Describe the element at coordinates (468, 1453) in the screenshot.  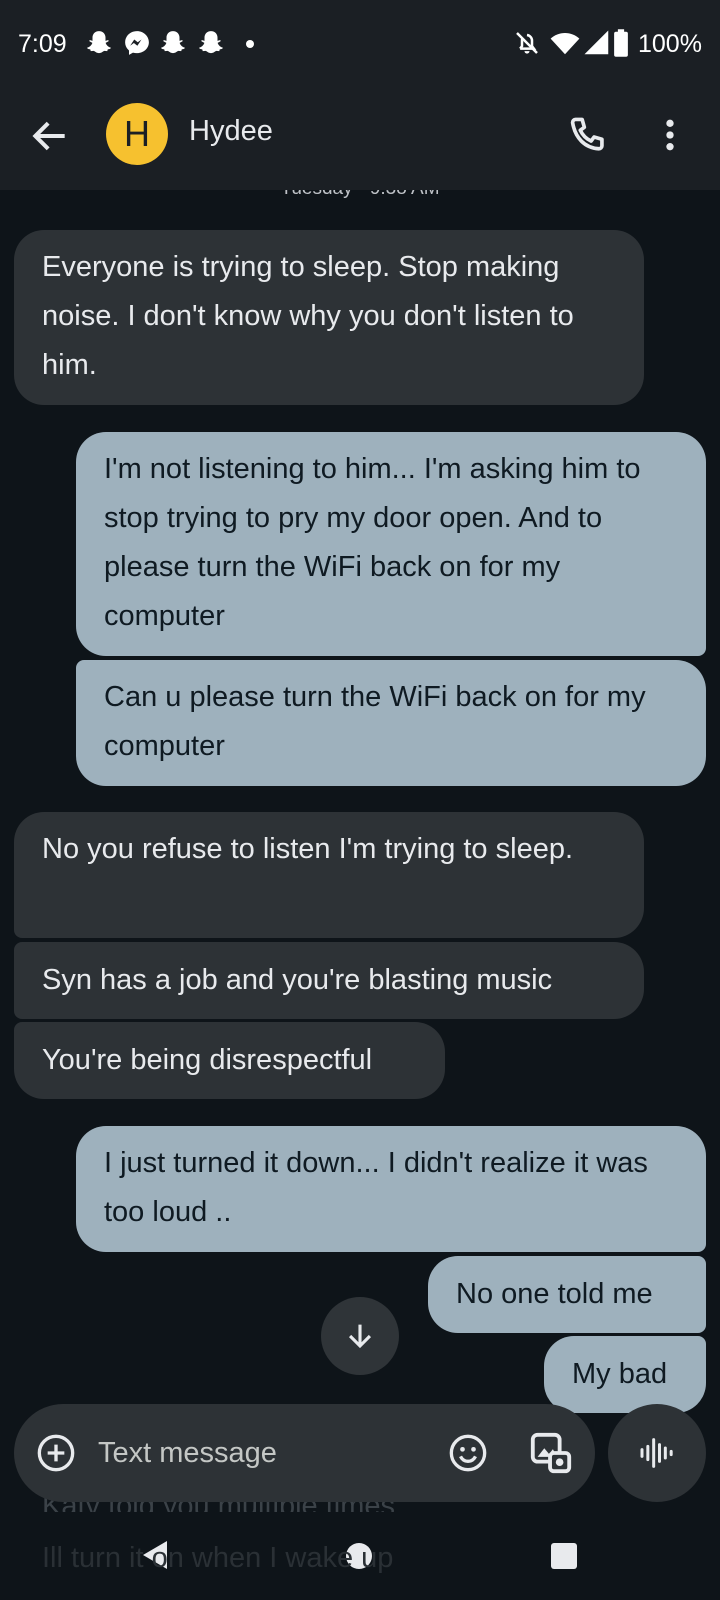
I see `emoji-icon` at that location.